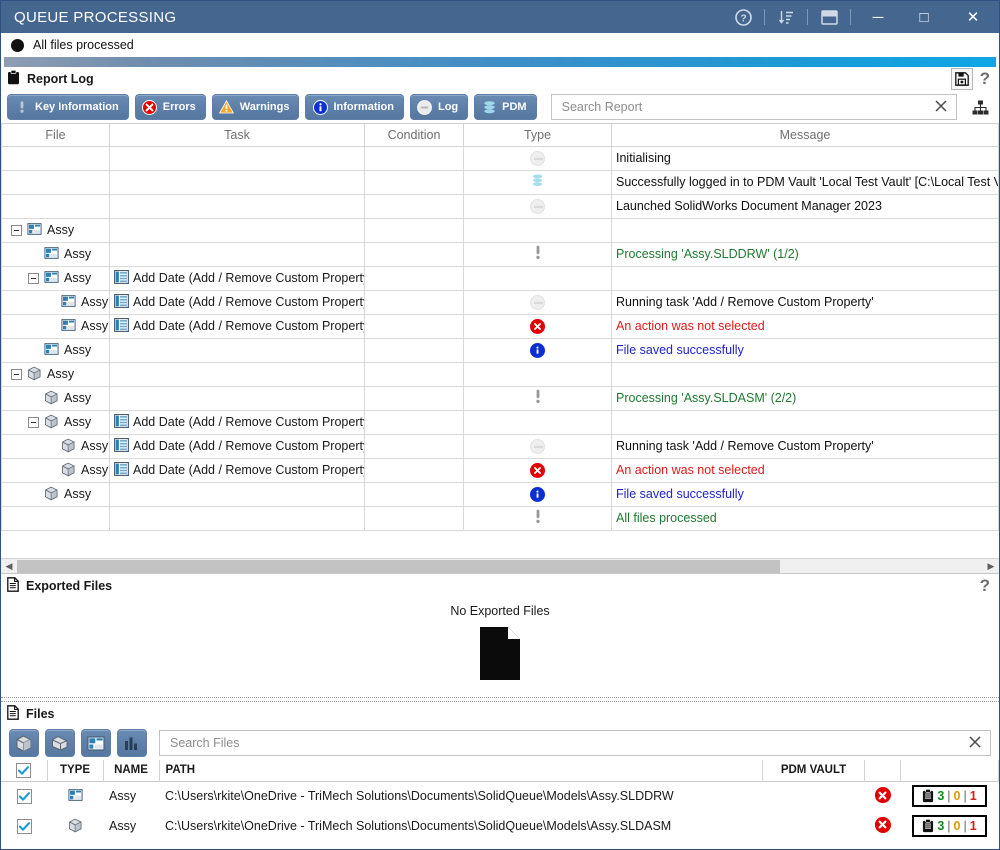 The width and height of the screenshot is (1000, 850). Describe the element at coordinates (882, 770) in the screenshot. I see `column-header-status` at that location.